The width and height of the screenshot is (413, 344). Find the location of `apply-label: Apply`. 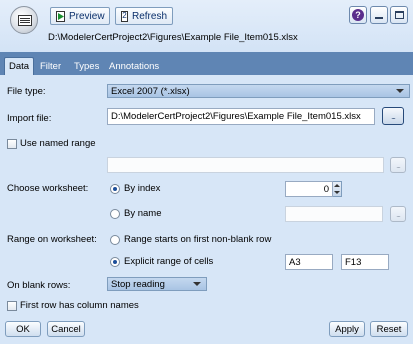

apply-label: Apply is located at coordinates (347, 329).